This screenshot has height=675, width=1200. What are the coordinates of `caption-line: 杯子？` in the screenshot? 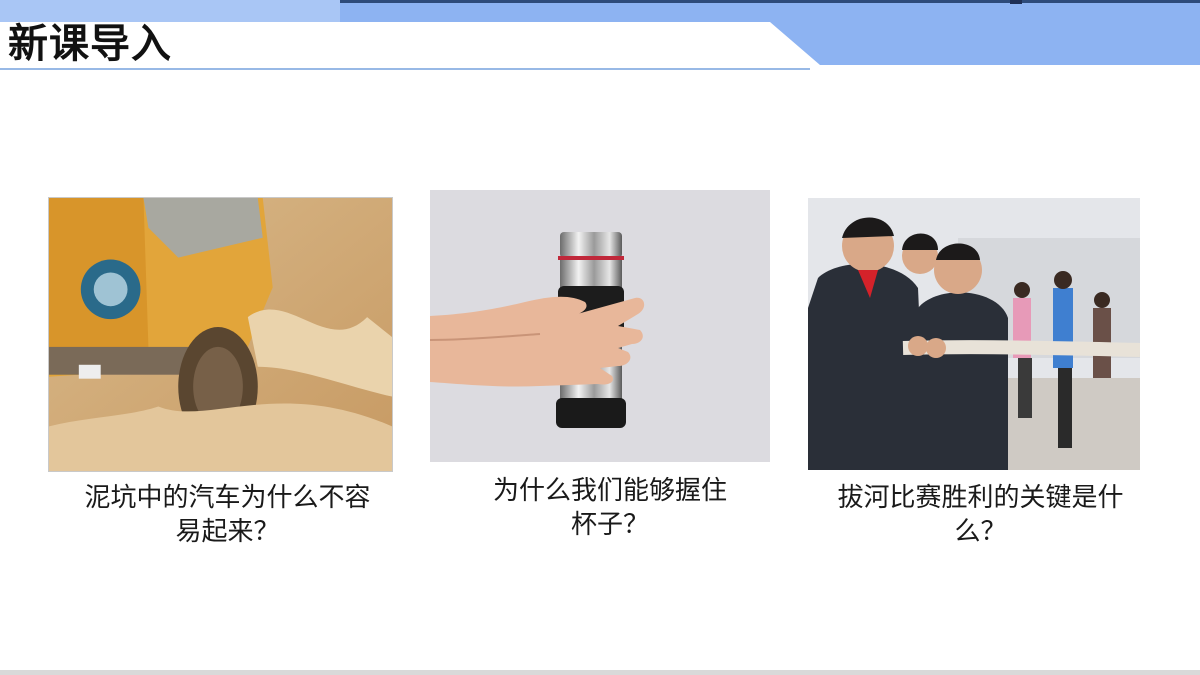 It's located at (609, 525).